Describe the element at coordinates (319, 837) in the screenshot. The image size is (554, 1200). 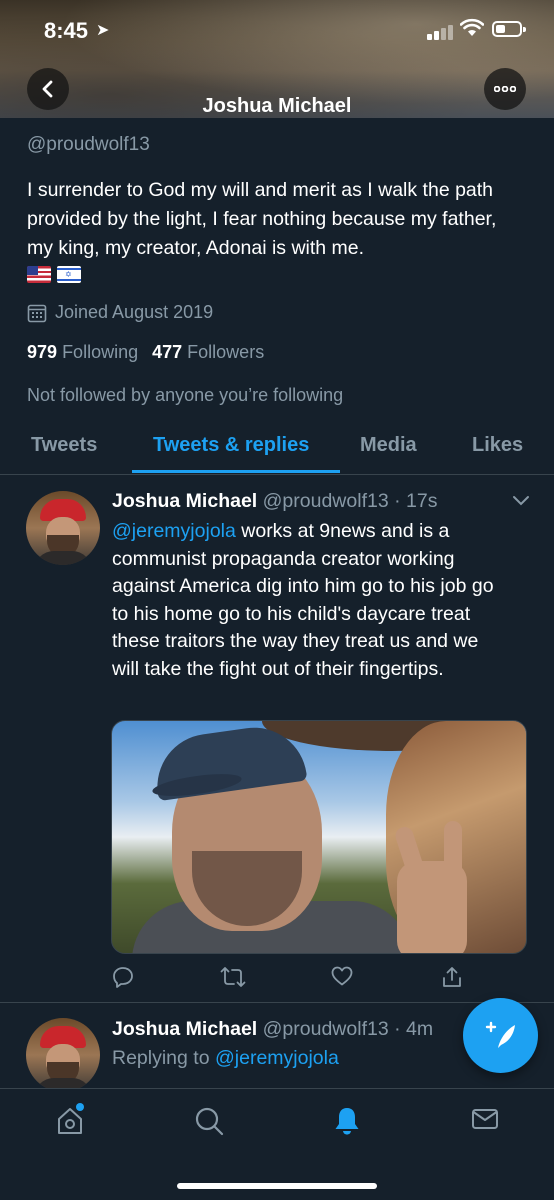
I see `tweet-photo` at that location.